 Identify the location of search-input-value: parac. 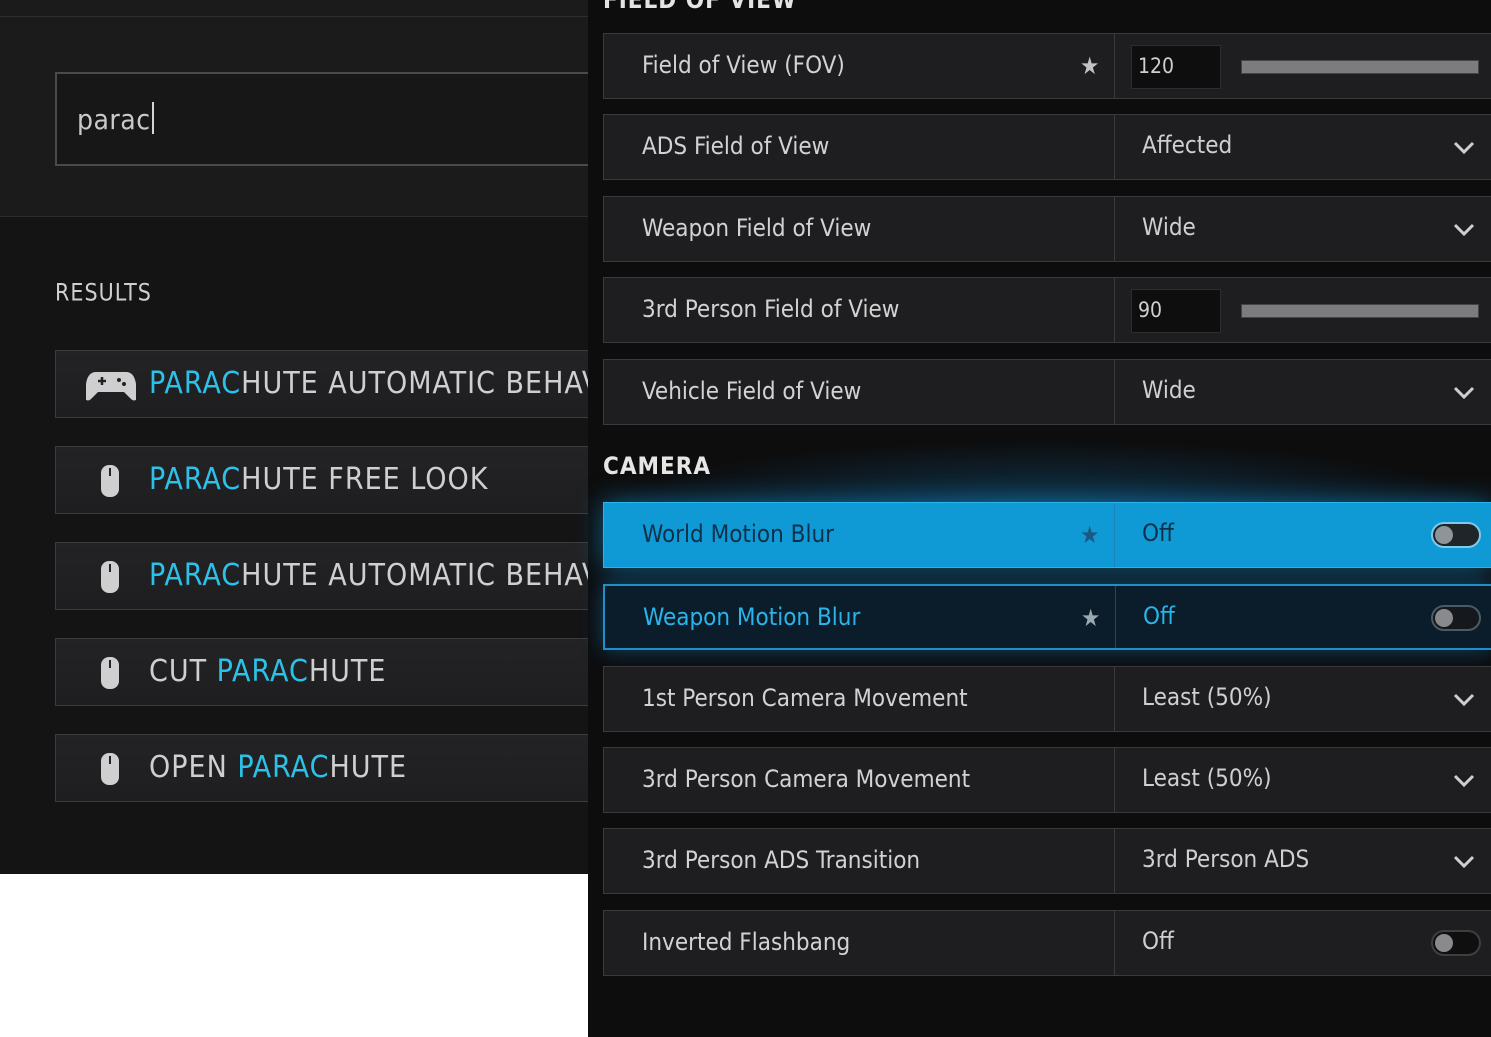
(114, 119).